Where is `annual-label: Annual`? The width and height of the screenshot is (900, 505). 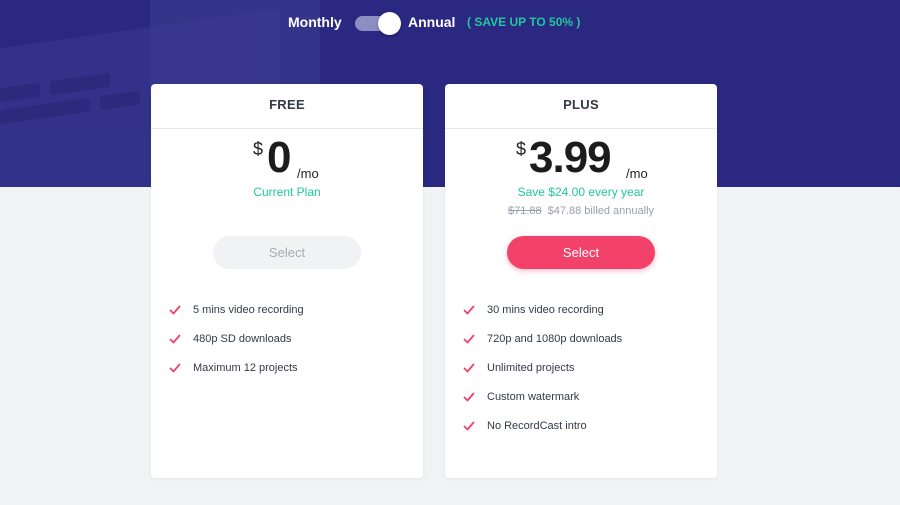 annual-label: Annual is located at coordinates (431, 22).